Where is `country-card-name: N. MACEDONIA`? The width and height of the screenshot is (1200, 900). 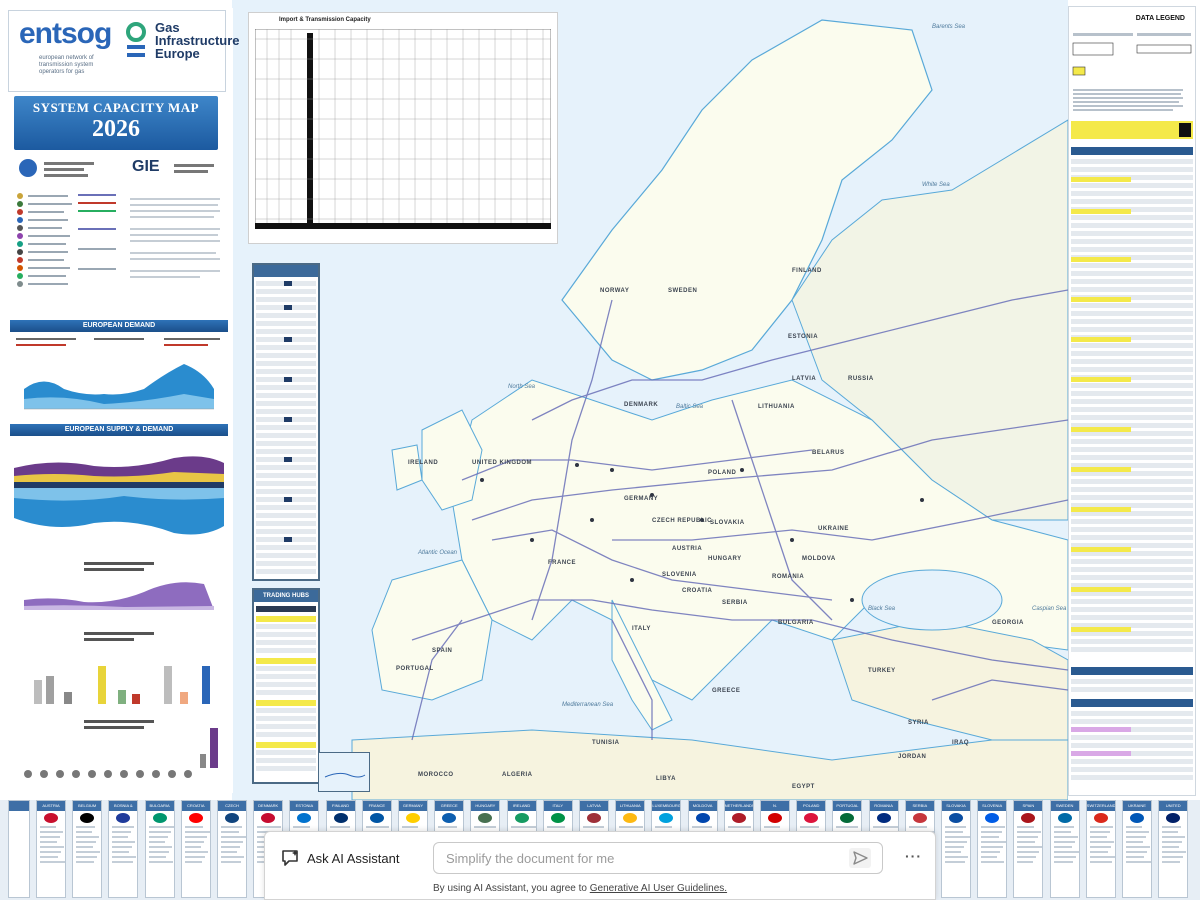 country-card-name: N. MACEDONIA is located at coordinates (775, 806).